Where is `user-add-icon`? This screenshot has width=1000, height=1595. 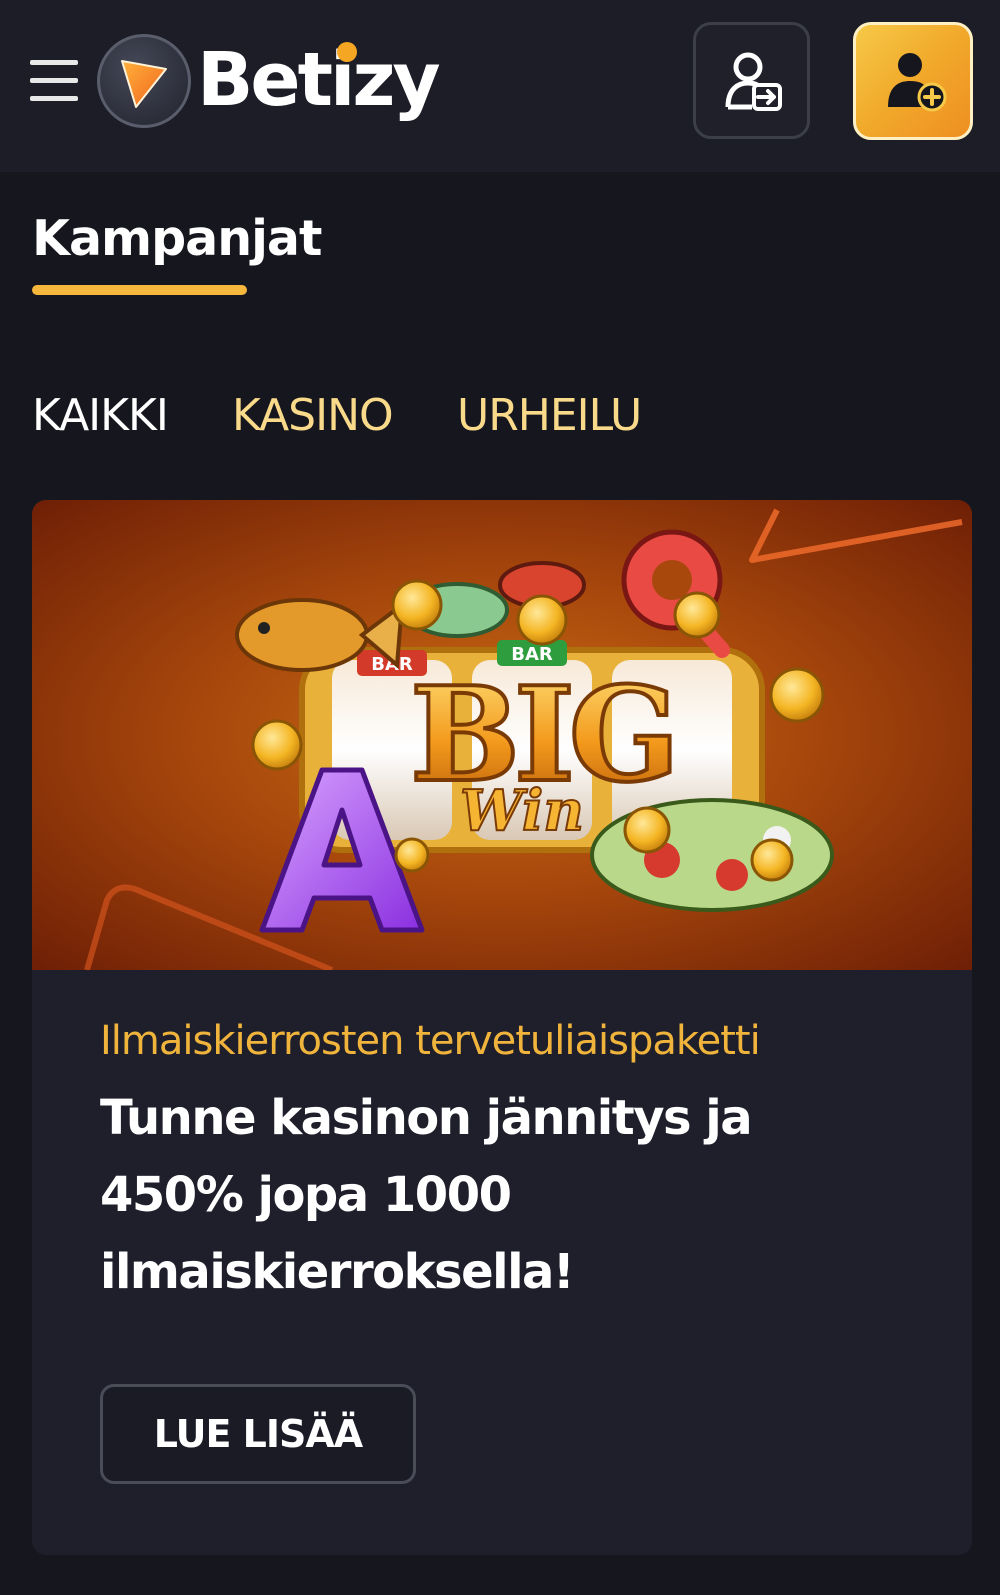
user-add-icon is located at coordinates (917, 82).